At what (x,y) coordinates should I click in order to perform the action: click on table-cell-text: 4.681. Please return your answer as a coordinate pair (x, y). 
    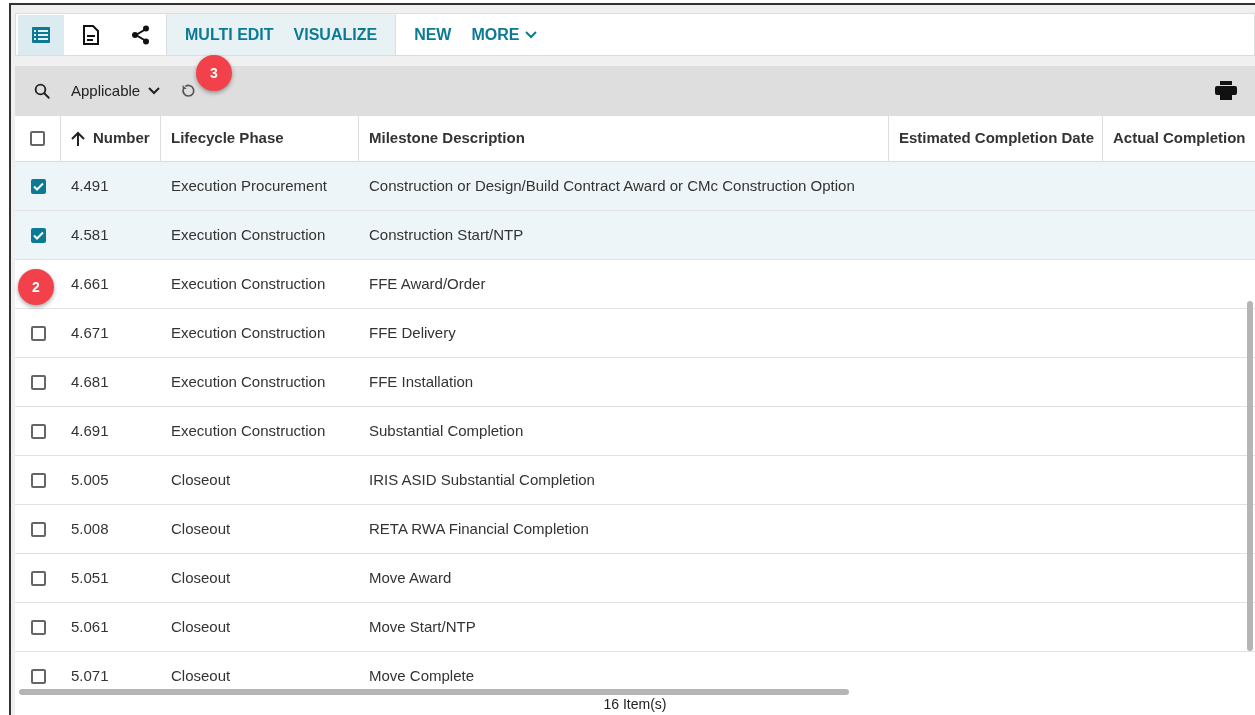
    Looking at the image, I should click on (90, 381).